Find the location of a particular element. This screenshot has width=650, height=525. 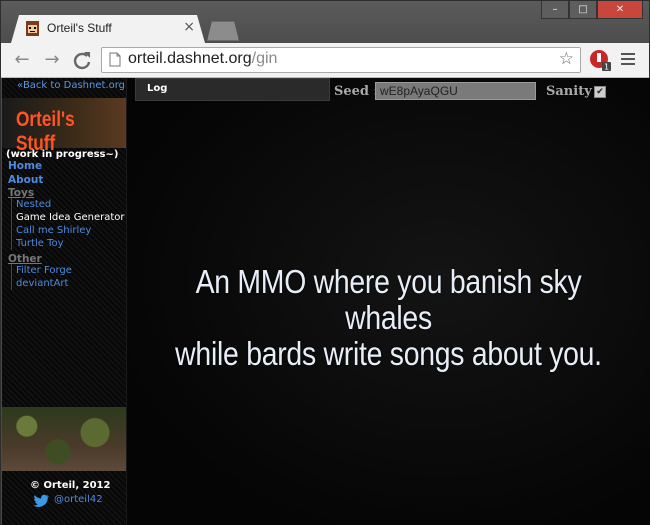

address-bar: orteil.dashnet.org/gin ☆ is located at coordinates (341, 60).